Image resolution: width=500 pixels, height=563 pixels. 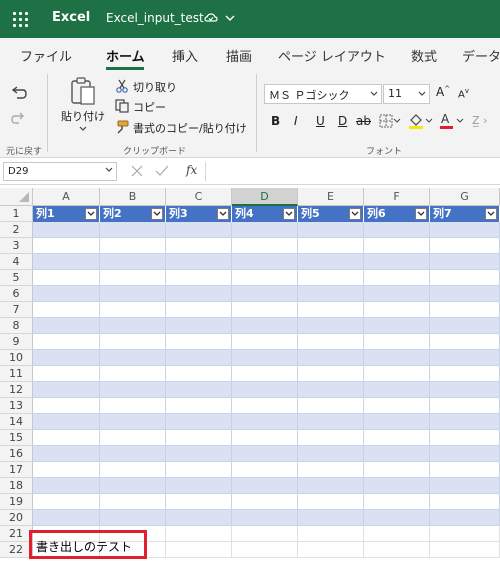 I want to click on cell-d5, so click(x=265, y=278).